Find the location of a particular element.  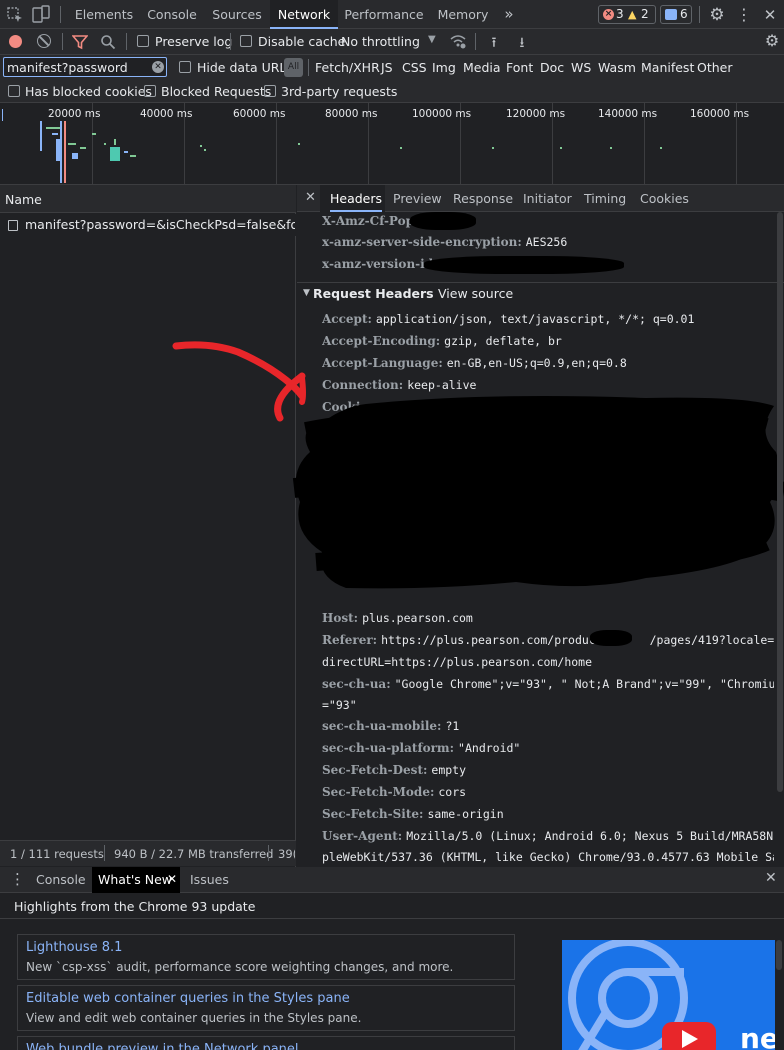

third-party-label: 3rd-party requests is located at coordinates (339, 91).